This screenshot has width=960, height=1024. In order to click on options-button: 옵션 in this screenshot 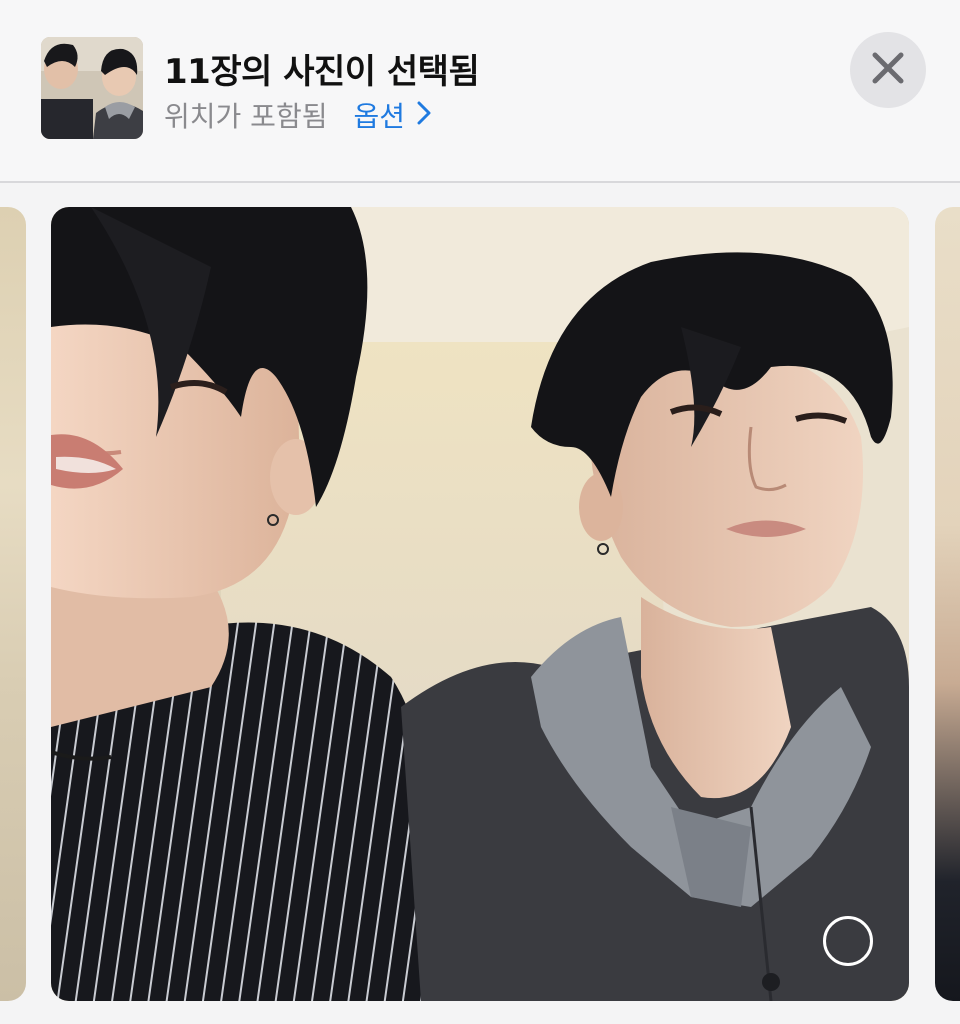, I will do `click(392, 115)`.